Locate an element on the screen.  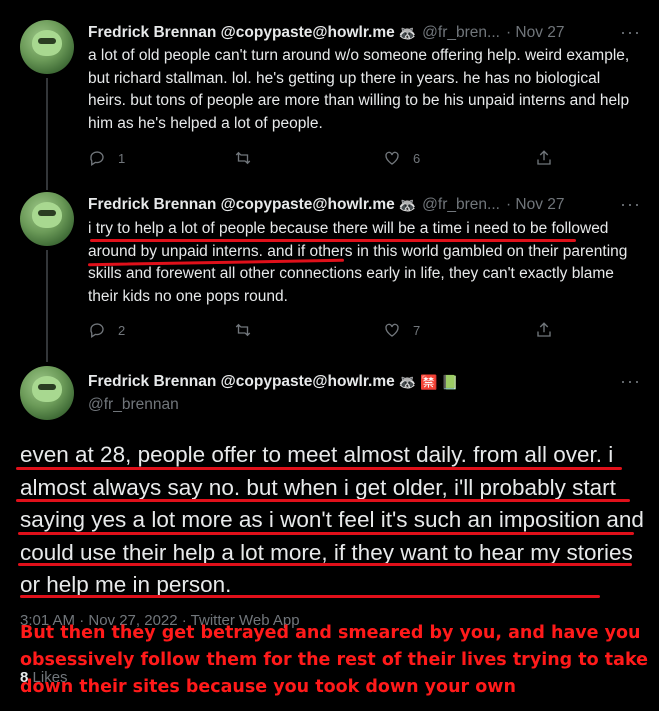
like-button: 7 is located at coordinates (401, 330).